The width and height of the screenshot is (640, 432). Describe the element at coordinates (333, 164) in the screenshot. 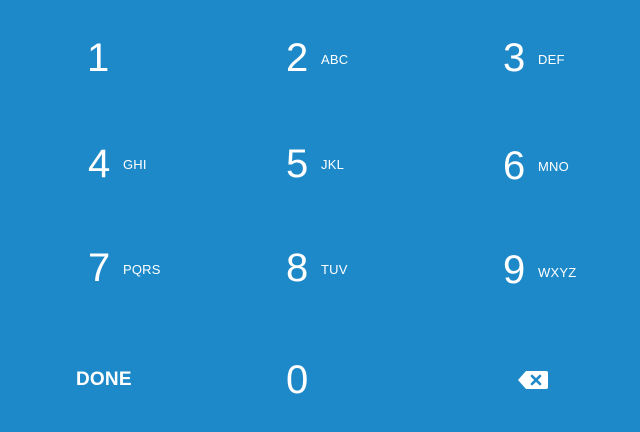

I see `key-5-letters: JKL` at that location.